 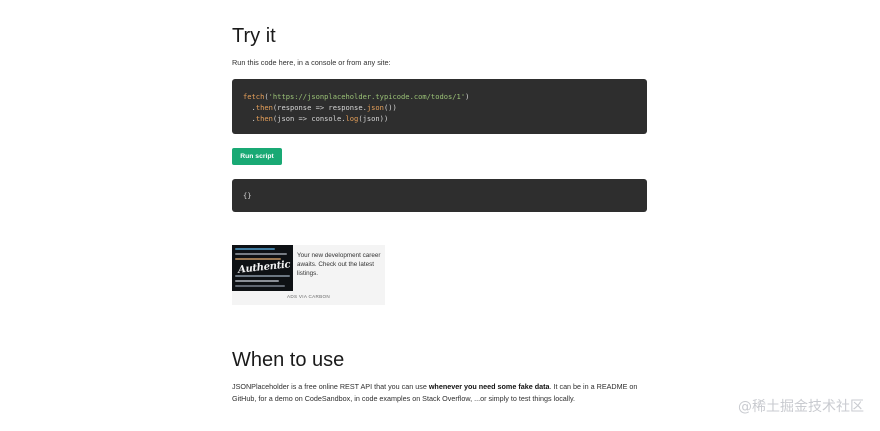 I want to click on code-token: log, so click(x=352, y=119).